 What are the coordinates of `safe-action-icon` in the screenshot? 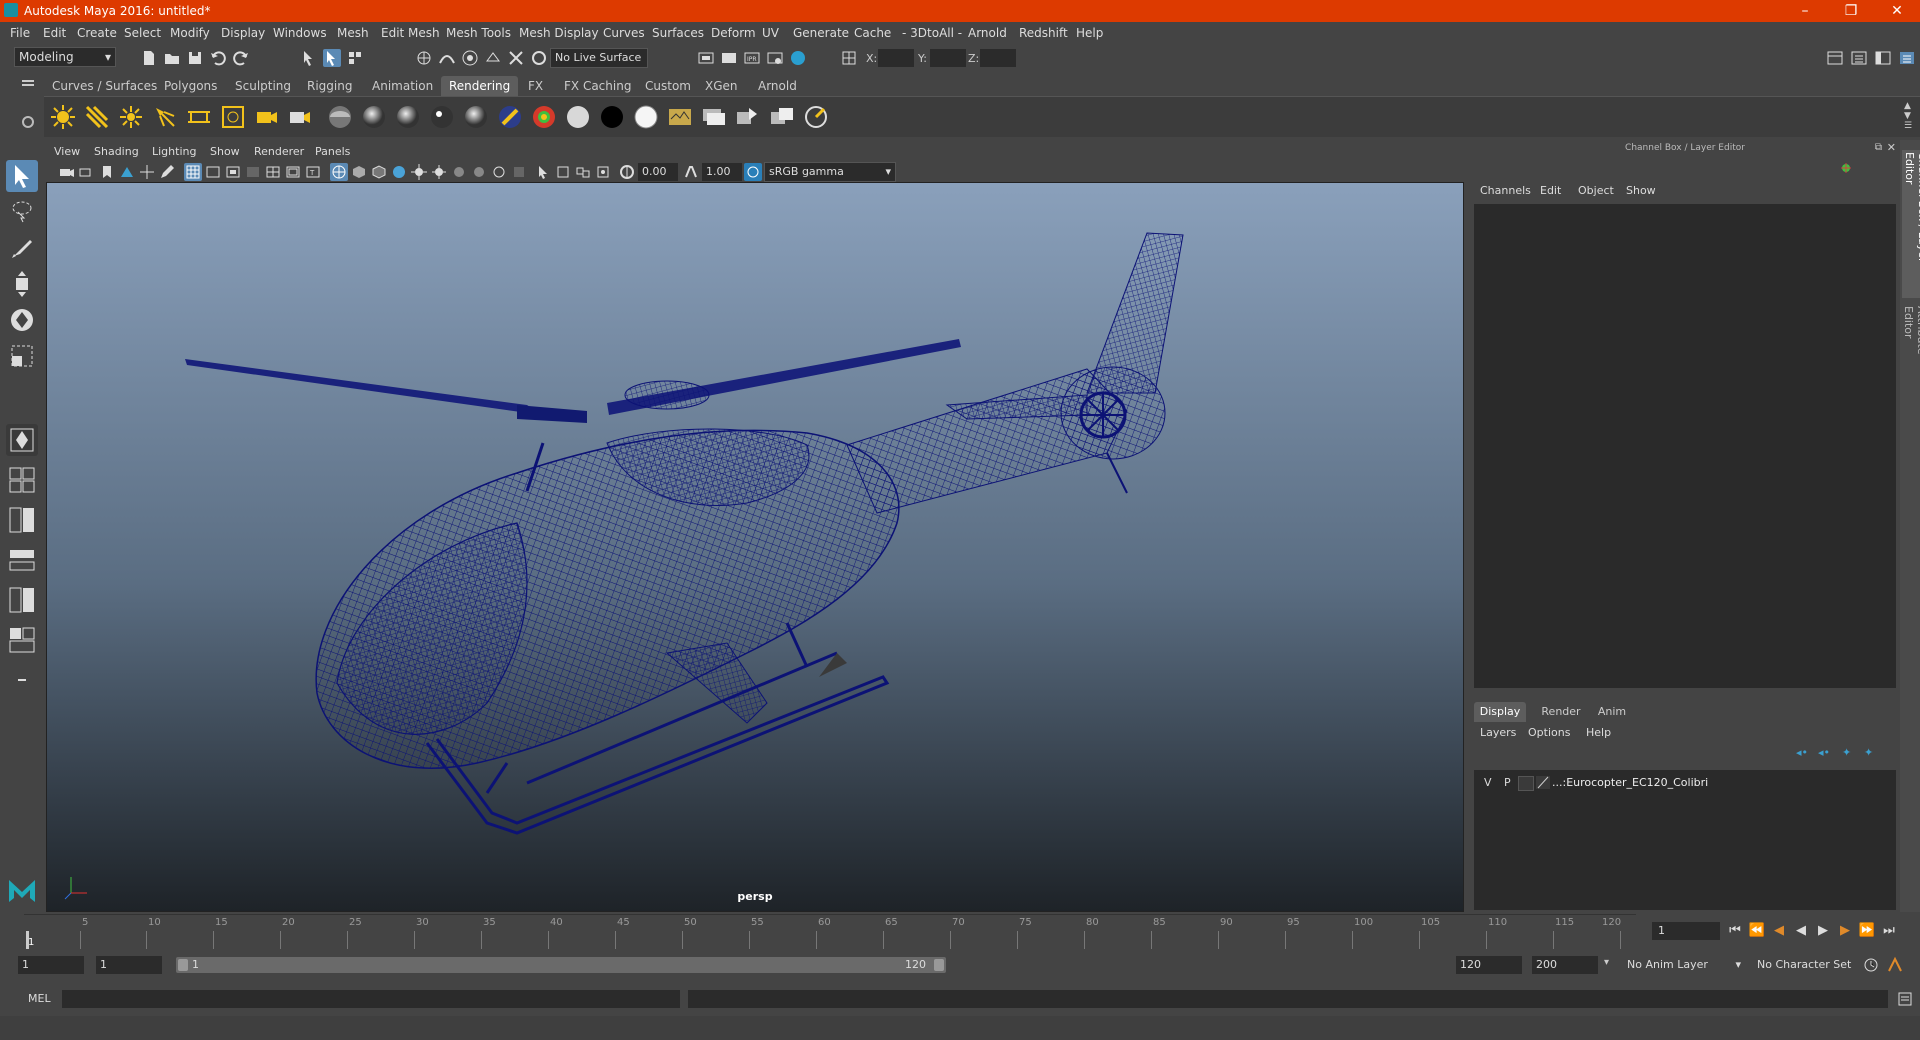 It's located at (293, 172).